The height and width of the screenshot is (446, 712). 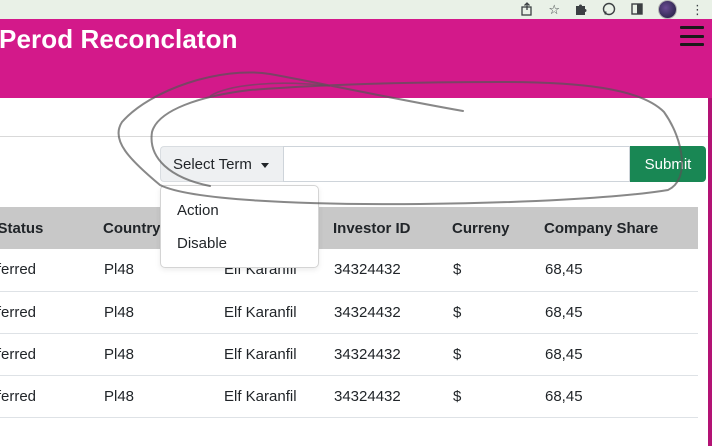 I want to click on select-term-label: Select Term, so click(x=212, y=164).